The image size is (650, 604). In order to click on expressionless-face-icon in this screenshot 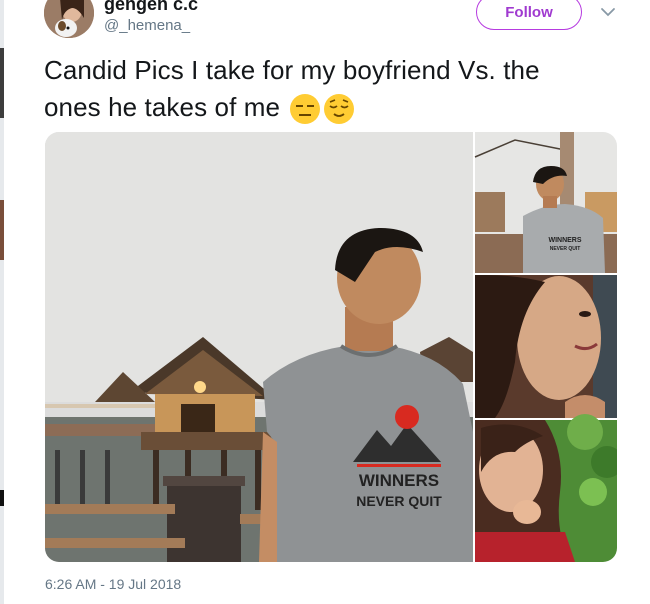, I will do `click(305, 109)`.